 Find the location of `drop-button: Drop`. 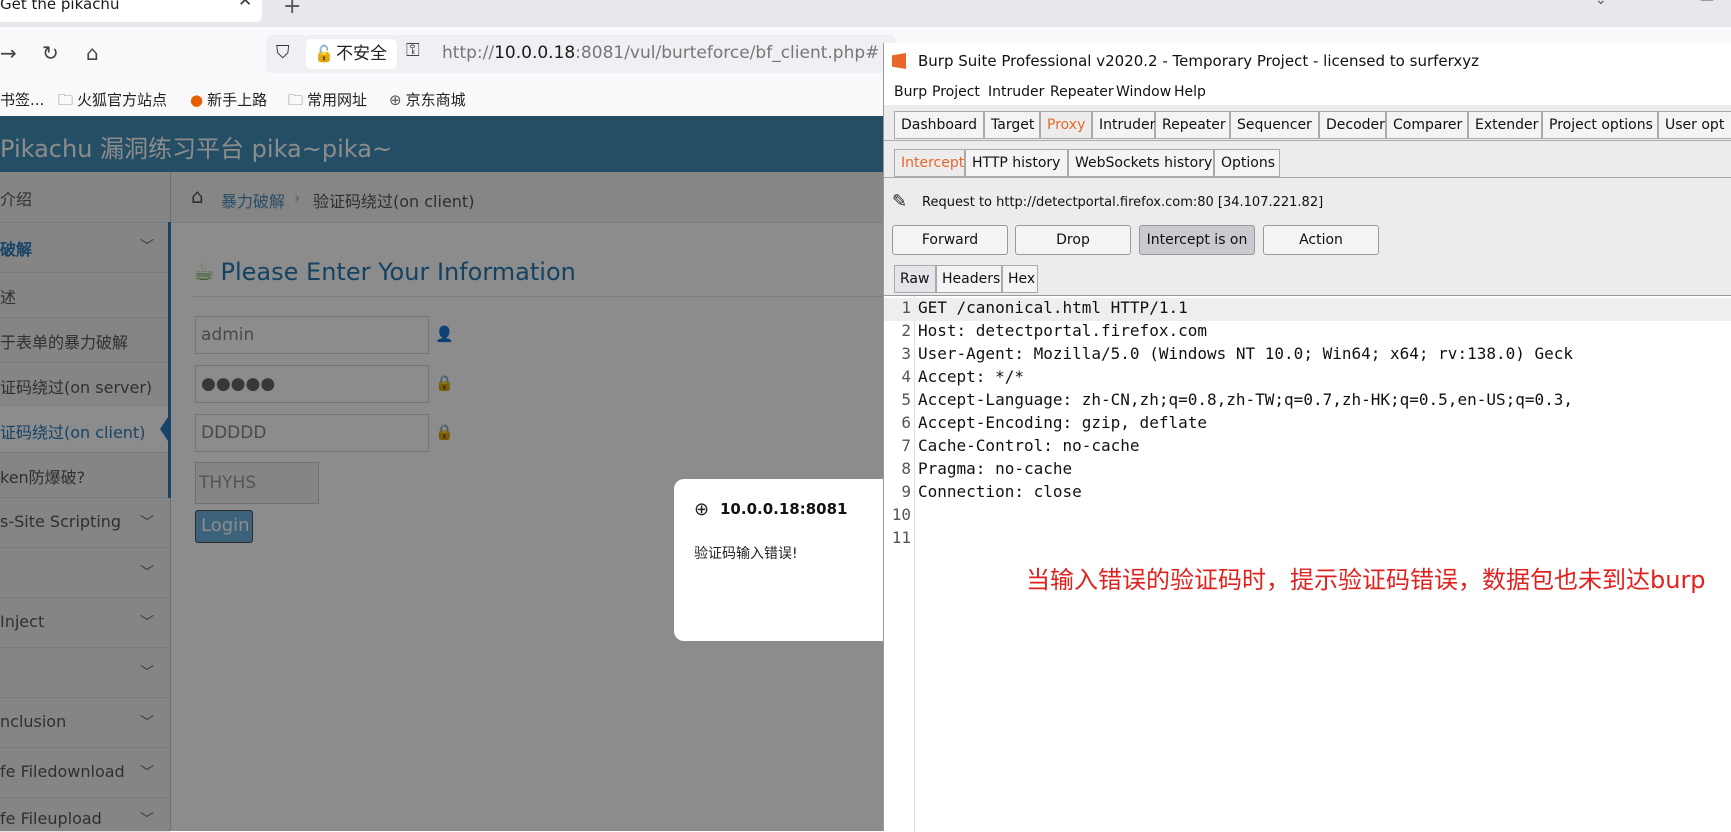

drop-button: Drop is located at coordinates (1073, 240).